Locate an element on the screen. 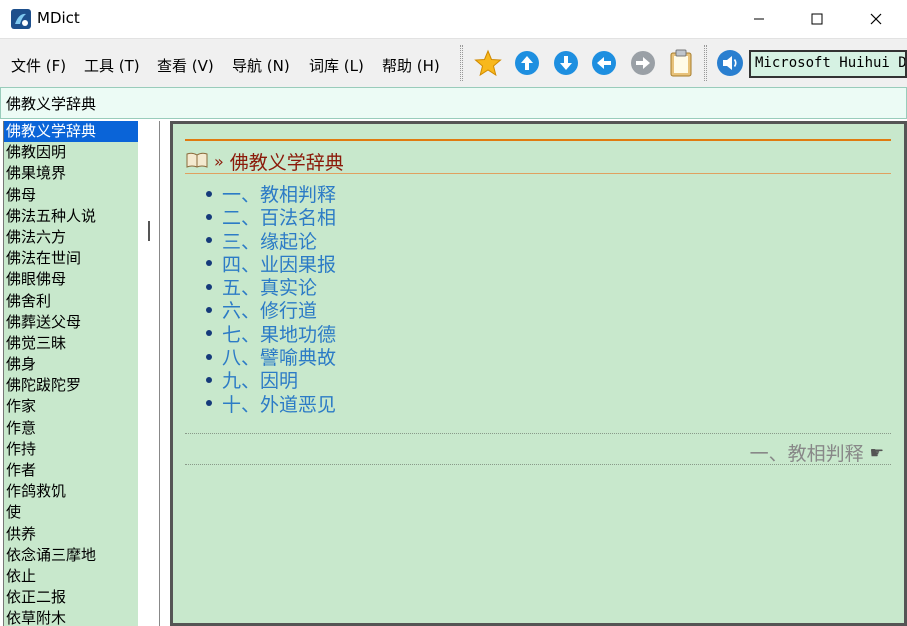 This screenshot has height=626, width=907. favorite-button is located at coordinates (488, 63).